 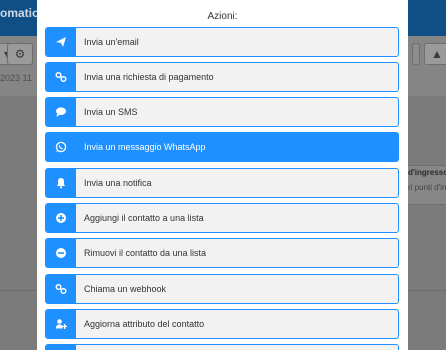 I want to click on warning-button: ▲, so click(x=435, y=54).